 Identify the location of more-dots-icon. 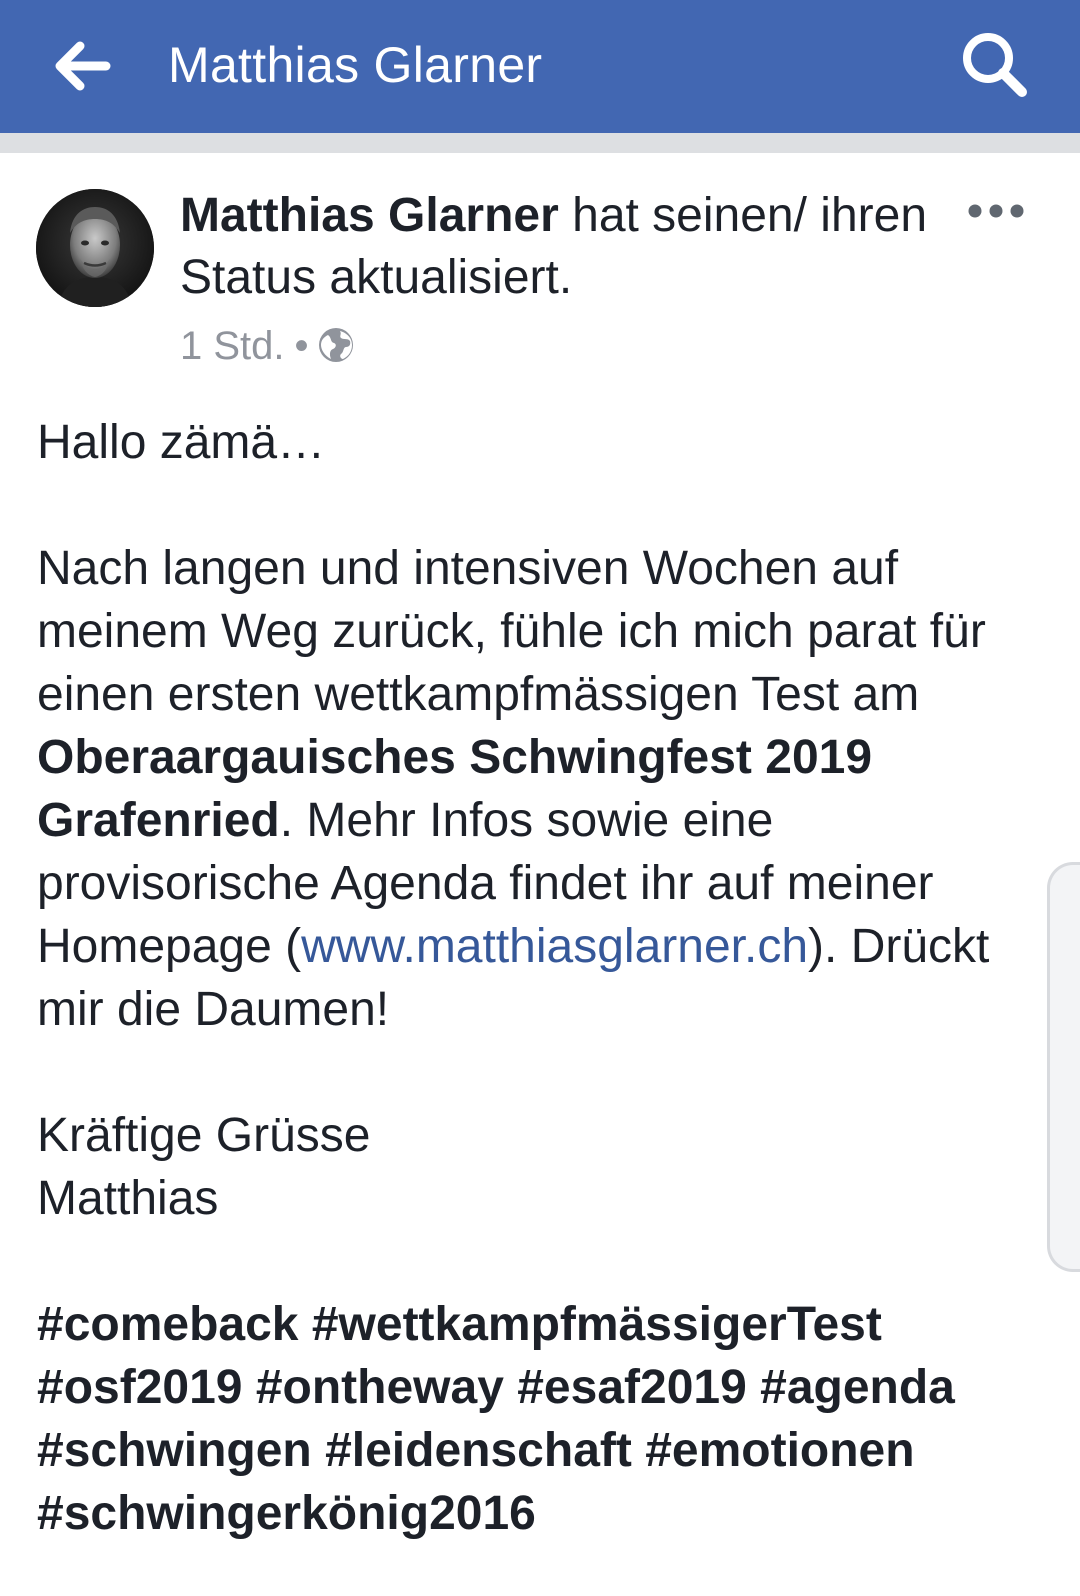
(996, 211).